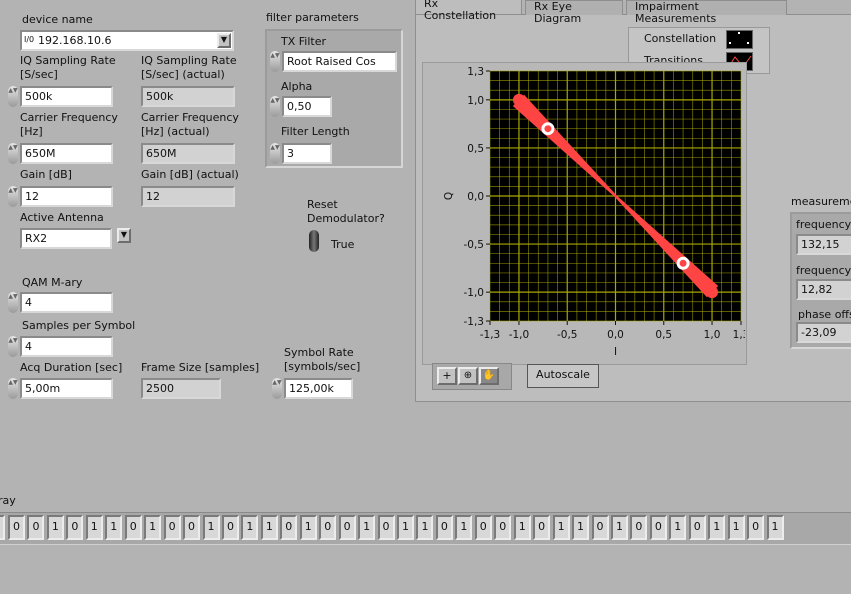 The image size is (851, 594). I want to click on x-tick-label: 0,0, so click(615, 335).